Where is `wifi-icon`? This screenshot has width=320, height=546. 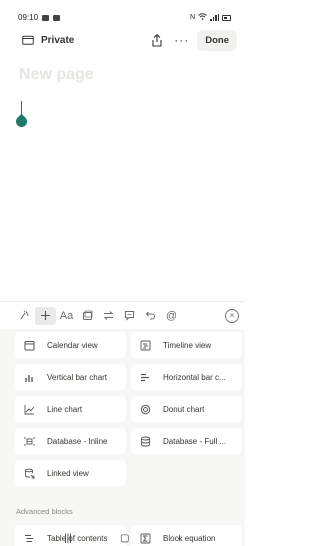 wifi-icon is located at coordinates (202, 17).